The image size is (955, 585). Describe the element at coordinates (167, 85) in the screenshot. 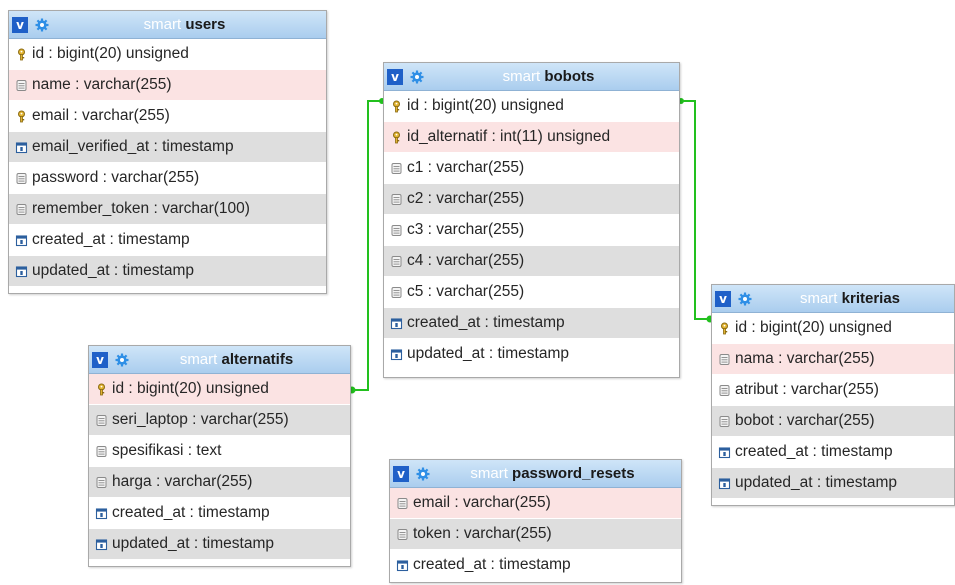

I see `column-row: name : varchar(255)` at that location.